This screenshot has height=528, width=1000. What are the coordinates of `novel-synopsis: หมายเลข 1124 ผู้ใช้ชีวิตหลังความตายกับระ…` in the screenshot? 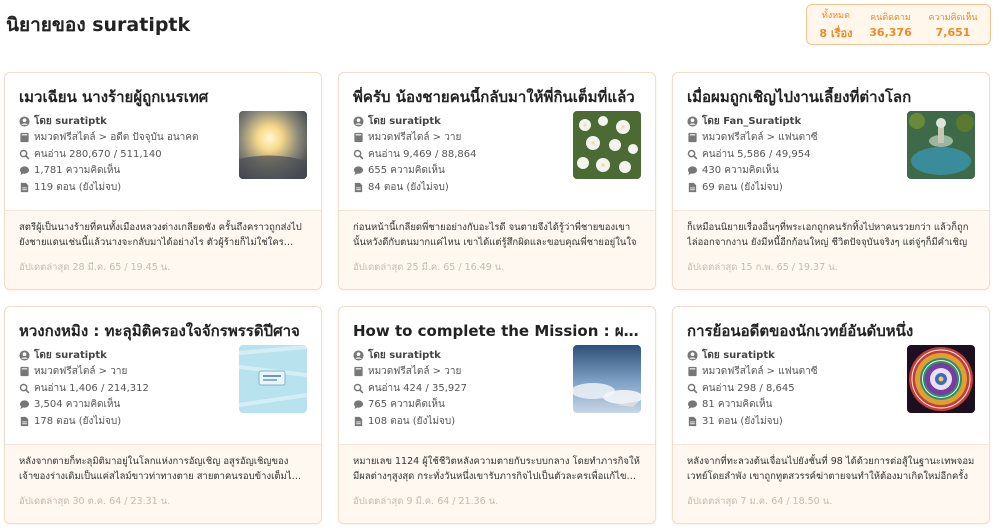 It's located at (496, 469).